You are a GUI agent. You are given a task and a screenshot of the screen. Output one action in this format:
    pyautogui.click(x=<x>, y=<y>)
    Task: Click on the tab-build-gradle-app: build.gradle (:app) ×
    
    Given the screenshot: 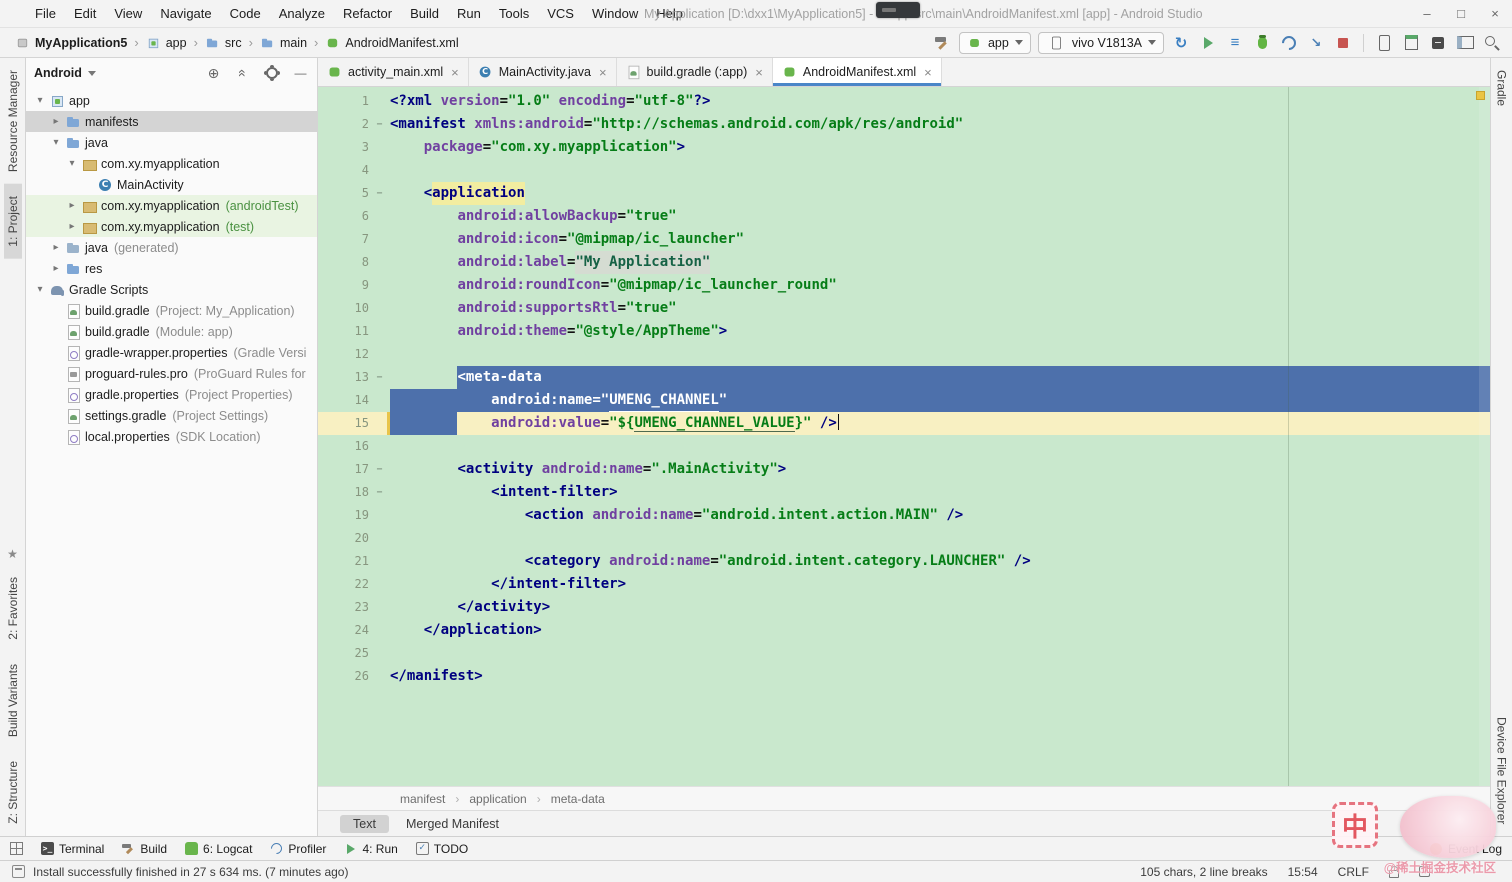 What is the action you would take?
    pyautogui.click(x=695, y=72)
    